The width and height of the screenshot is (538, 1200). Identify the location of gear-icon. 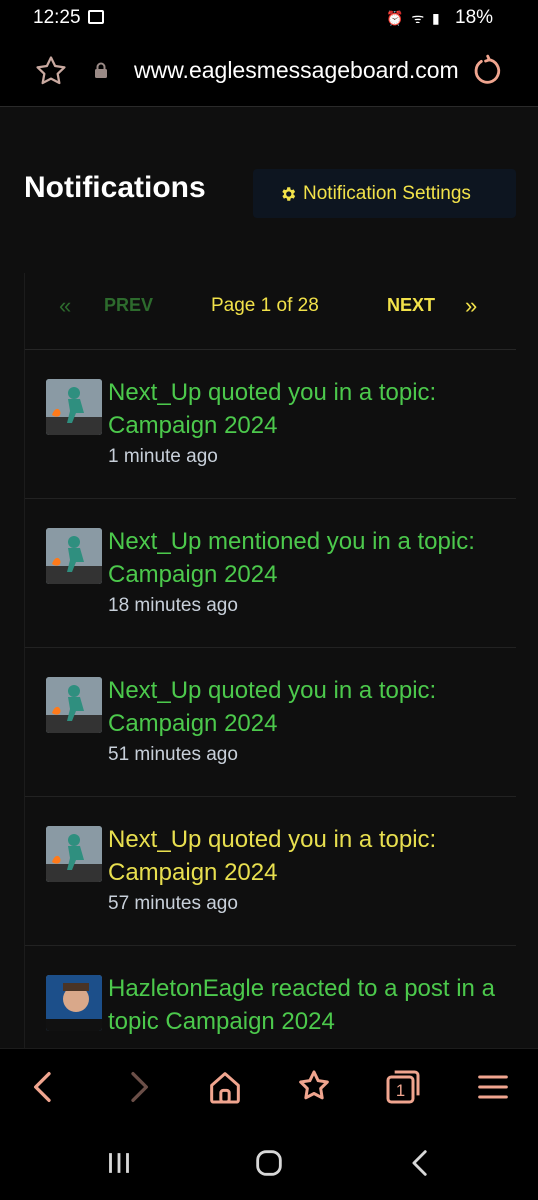
(289, 193).